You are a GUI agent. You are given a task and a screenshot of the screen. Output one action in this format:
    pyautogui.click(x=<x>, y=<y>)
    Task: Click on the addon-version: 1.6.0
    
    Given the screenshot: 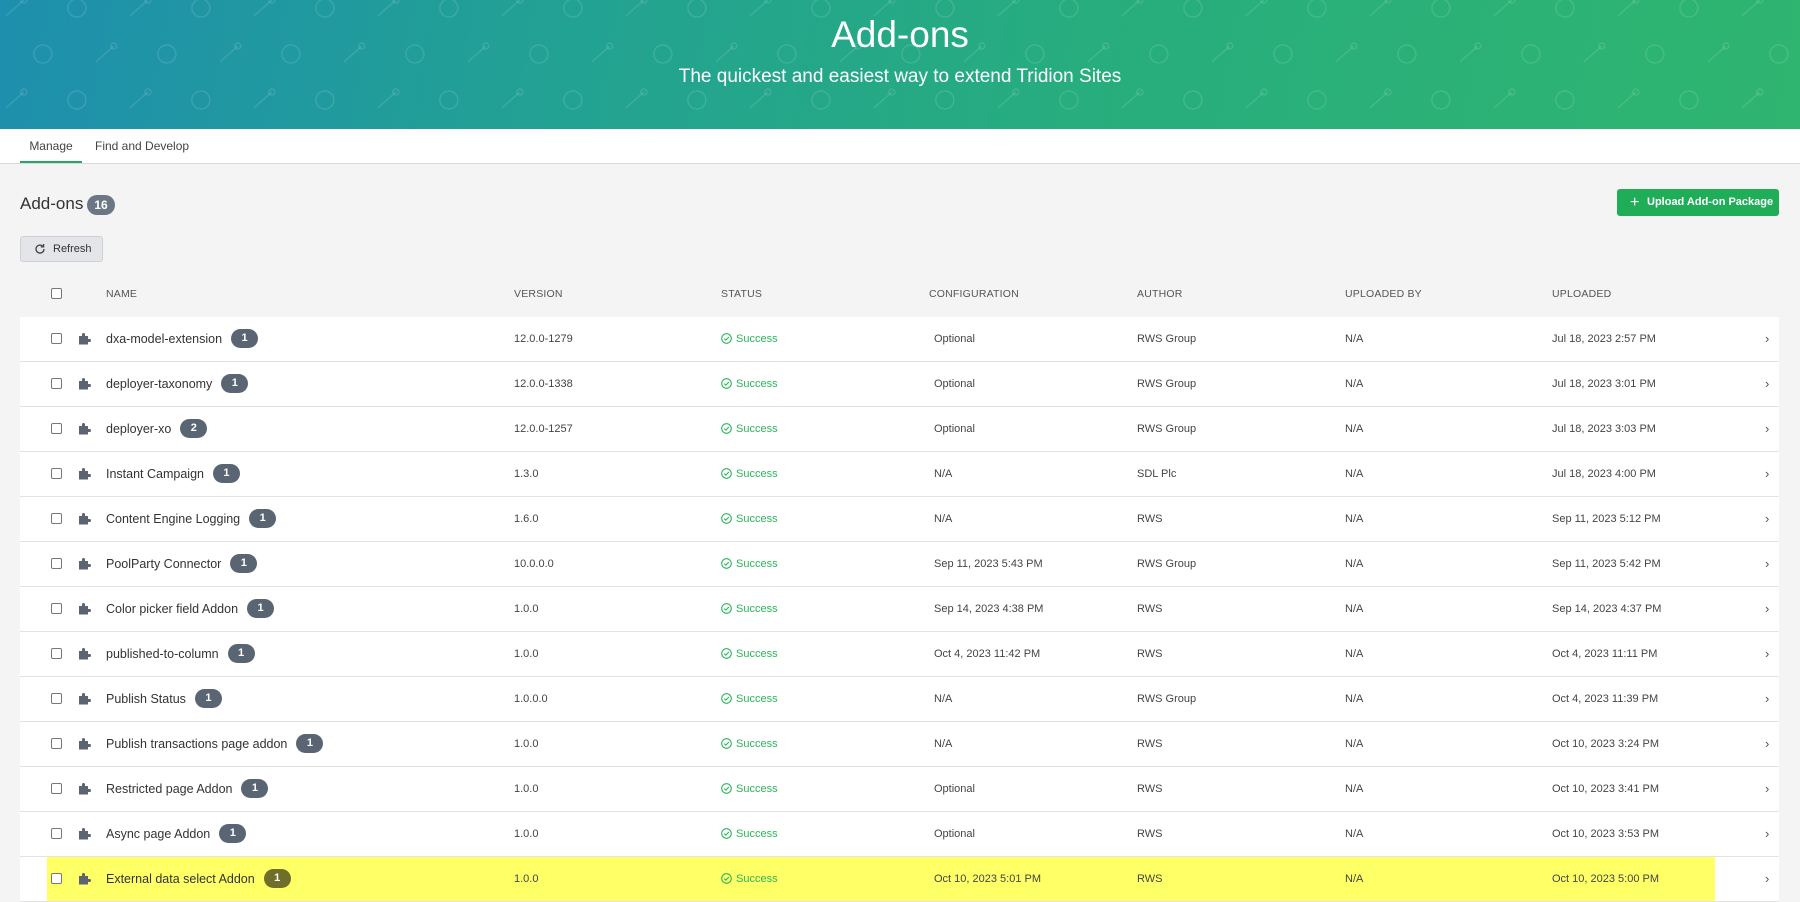 What is the action you would take?
    pyautogui.click(x=526, y=519)
    